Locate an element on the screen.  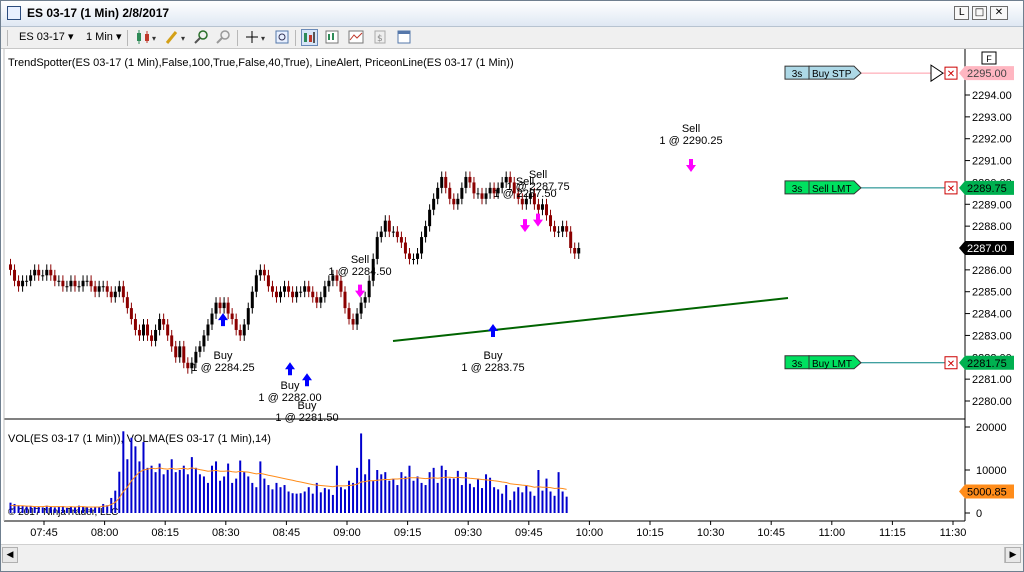
time-tick-label: 09:45 is located at coordinates (529, 533).